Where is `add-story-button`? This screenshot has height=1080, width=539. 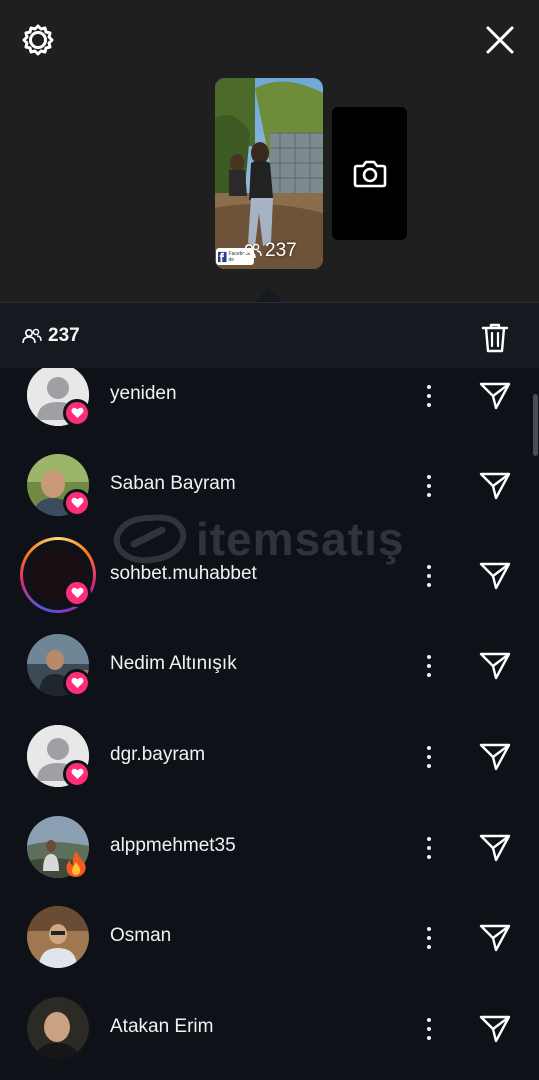 add-story-button is located at coordinates (369, 173).